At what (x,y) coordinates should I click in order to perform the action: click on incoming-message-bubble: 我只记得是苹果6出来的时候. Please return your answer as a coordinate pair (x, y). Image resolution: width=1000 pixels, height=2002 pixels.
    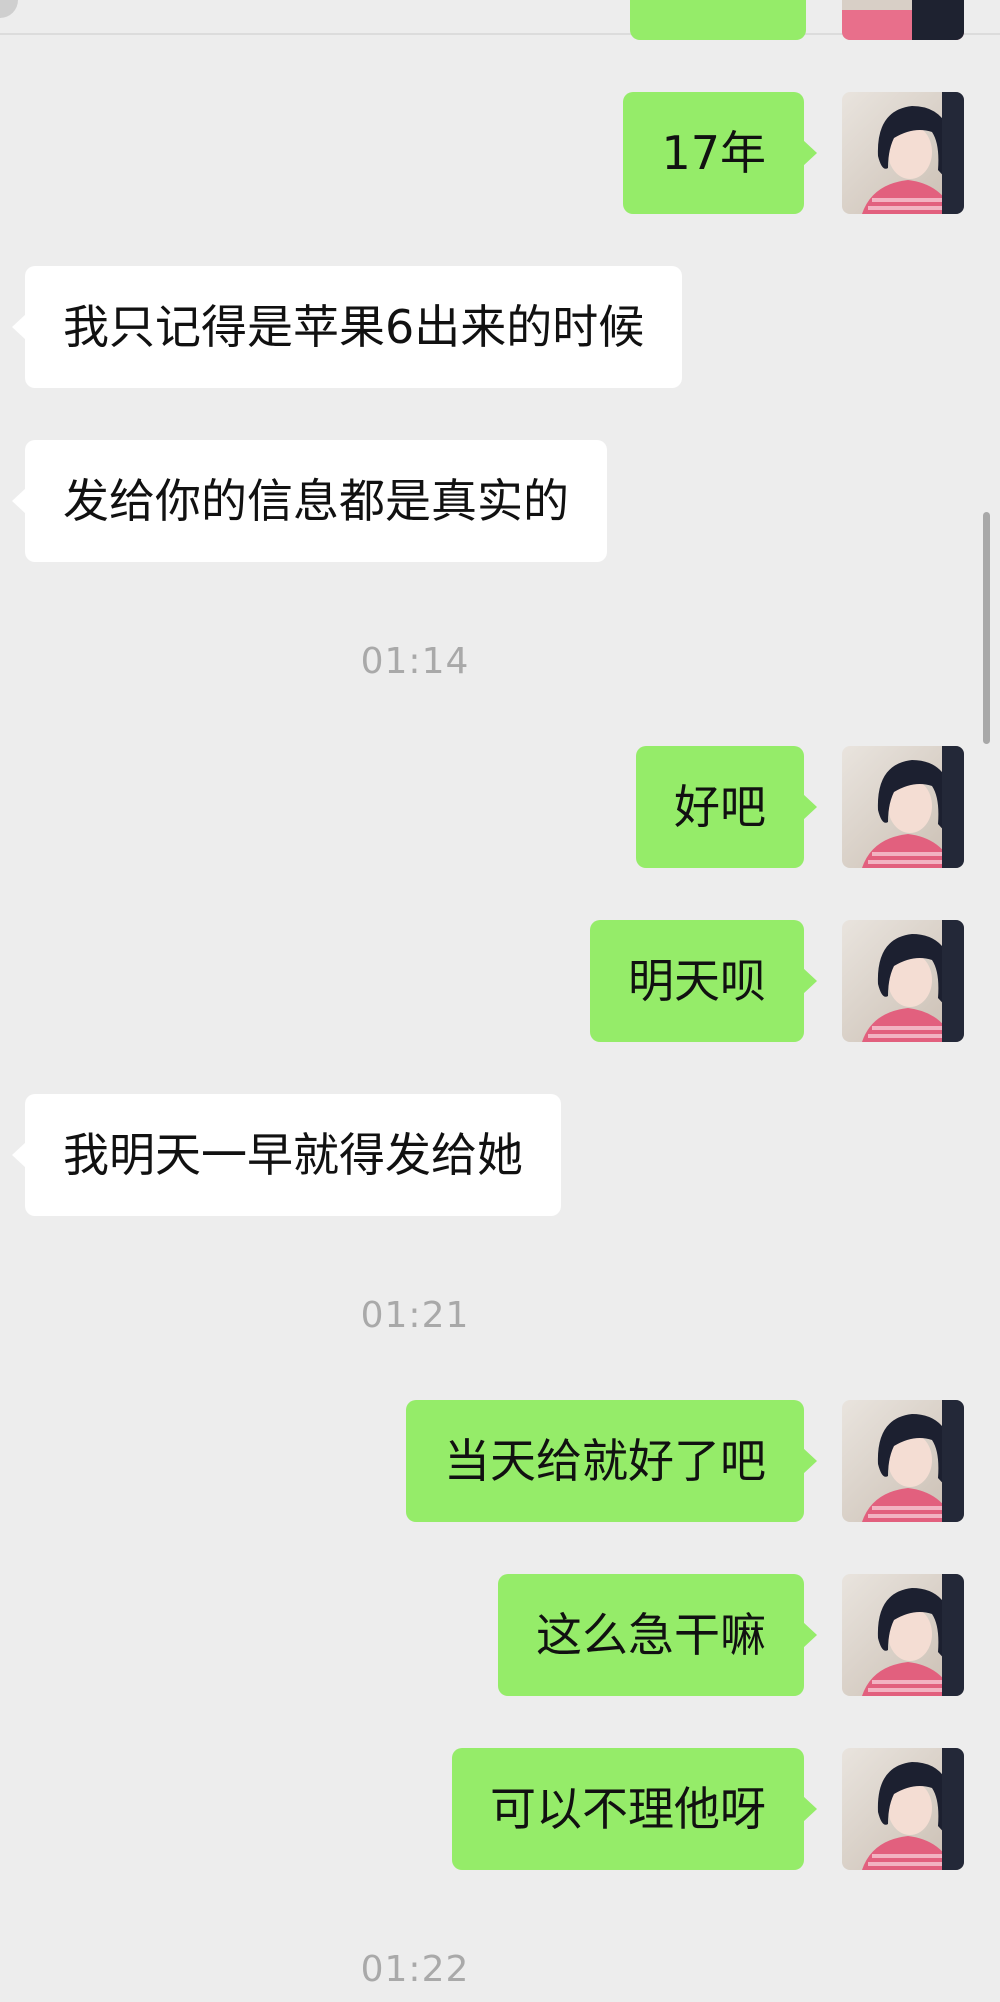
    Looking at the image, I should click on (347, 327).